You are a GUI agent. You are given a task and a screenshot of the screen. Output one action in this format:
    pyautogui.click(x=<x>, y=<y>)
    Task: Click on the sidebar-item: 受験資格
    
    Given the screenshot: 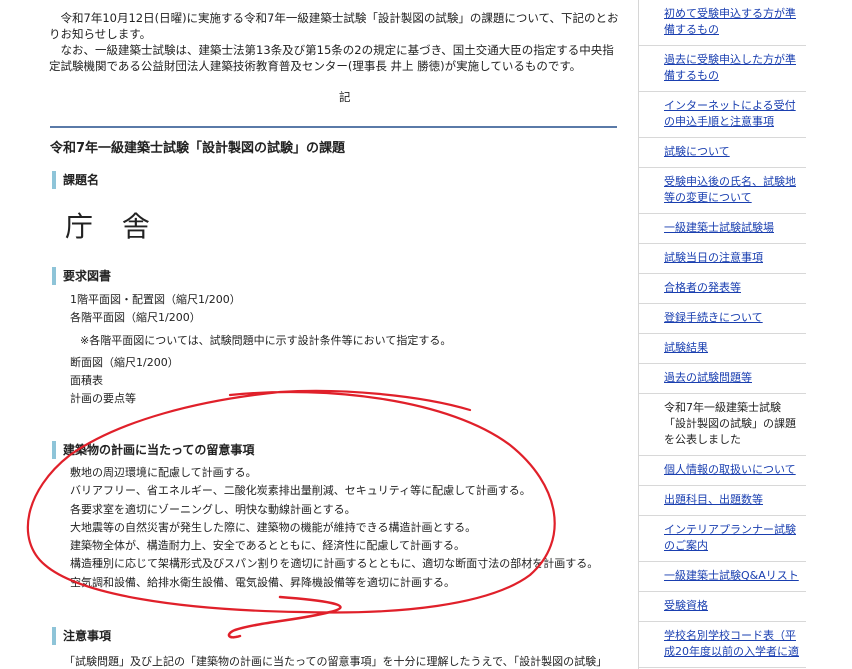 What is the action you would take?
    pyautogui.click(x=723, y=607)
    